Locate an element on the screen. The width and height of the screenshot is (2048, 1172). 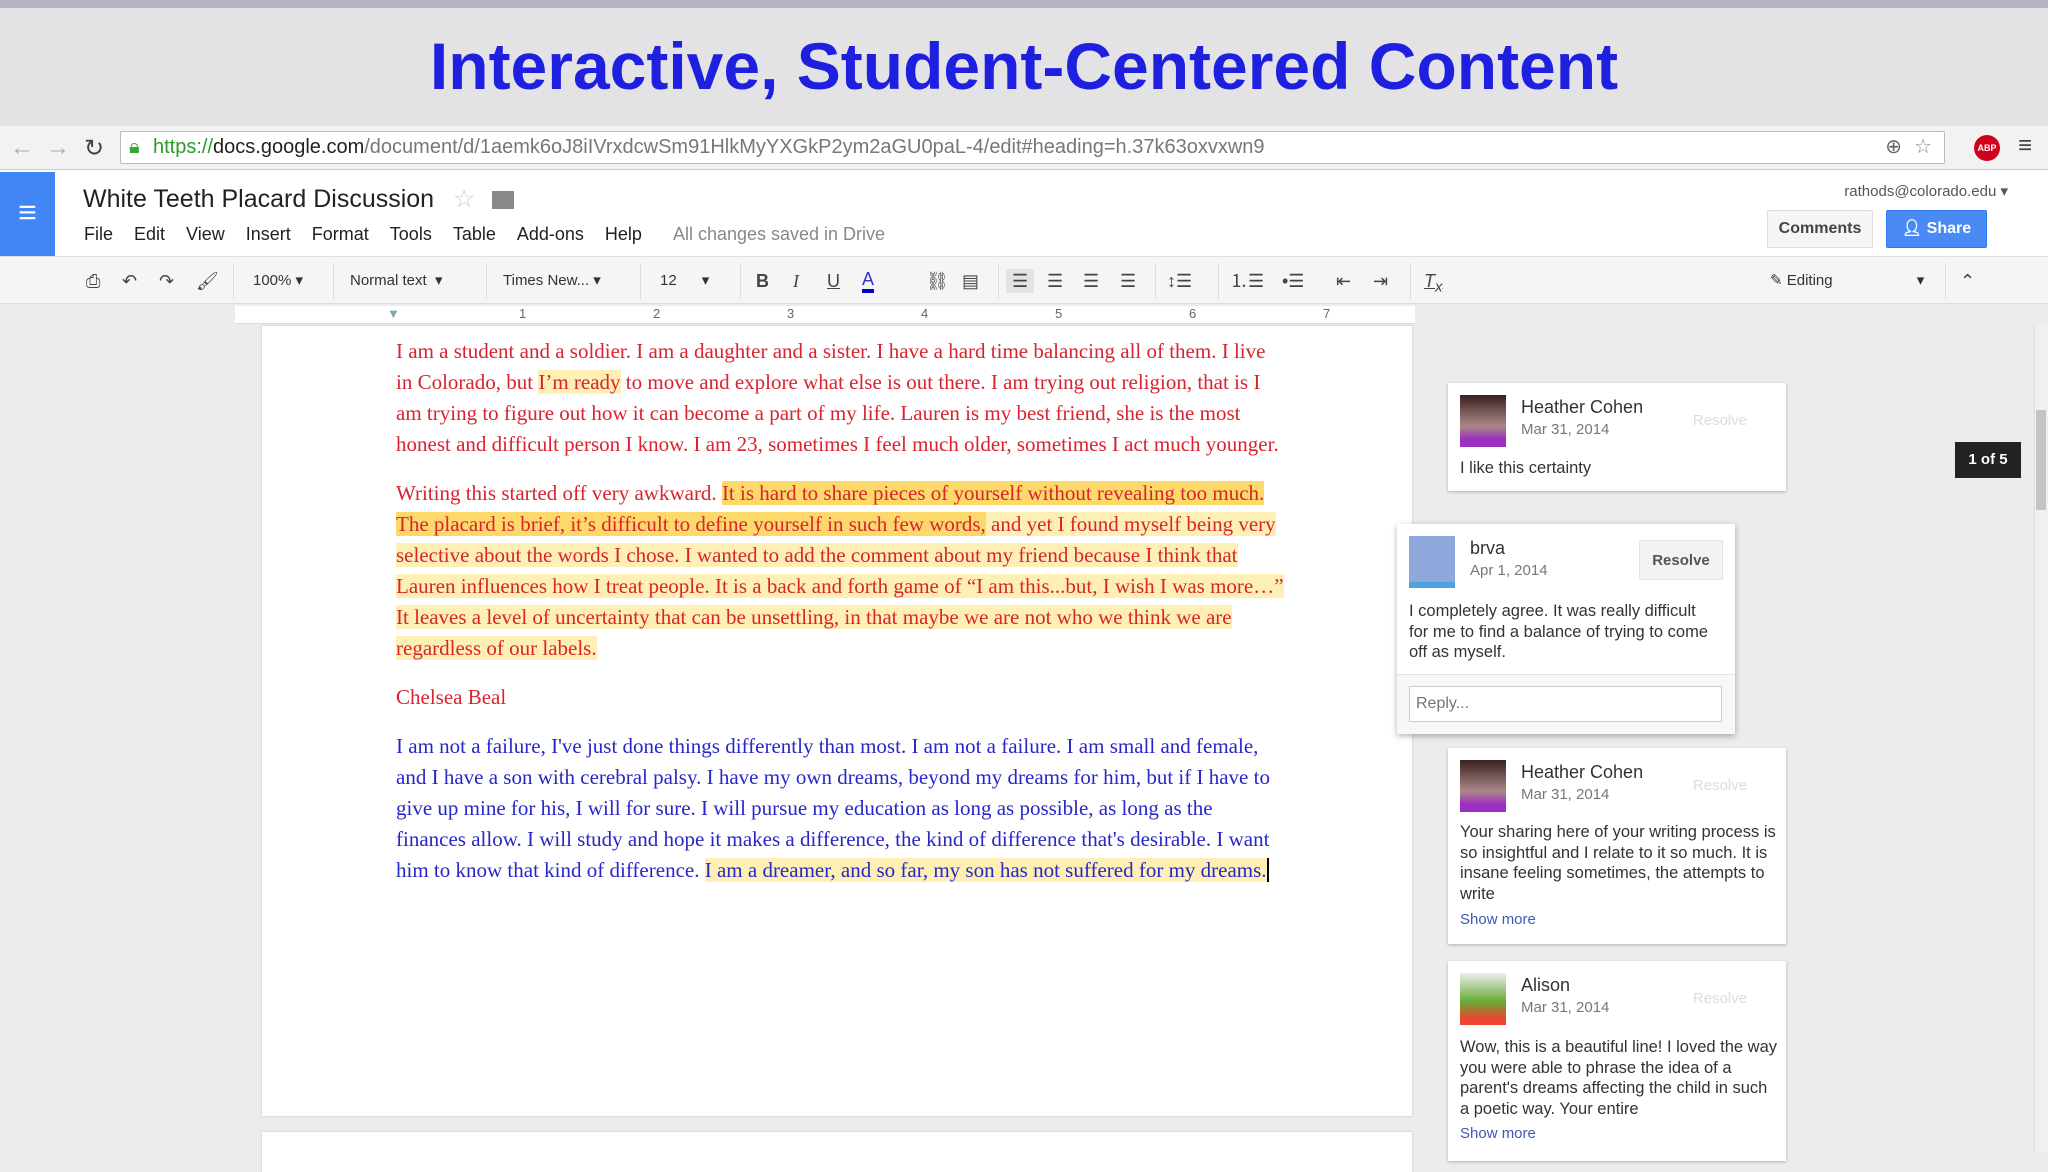
commented-text: I’m ready is located at coordinates (579, 382).